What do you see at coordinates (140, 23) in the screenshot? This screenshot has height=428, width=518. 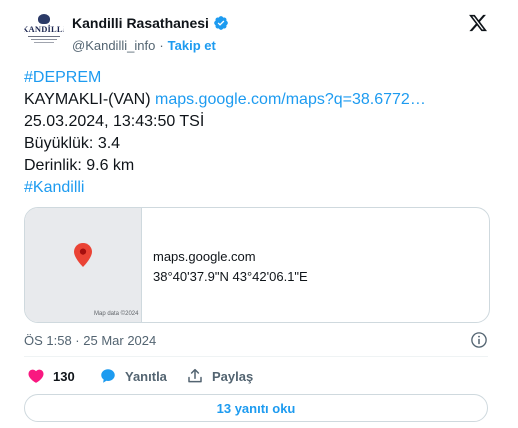 I see `author-name: Kandilli Rasathanesi` at bounding box center [140, 23].